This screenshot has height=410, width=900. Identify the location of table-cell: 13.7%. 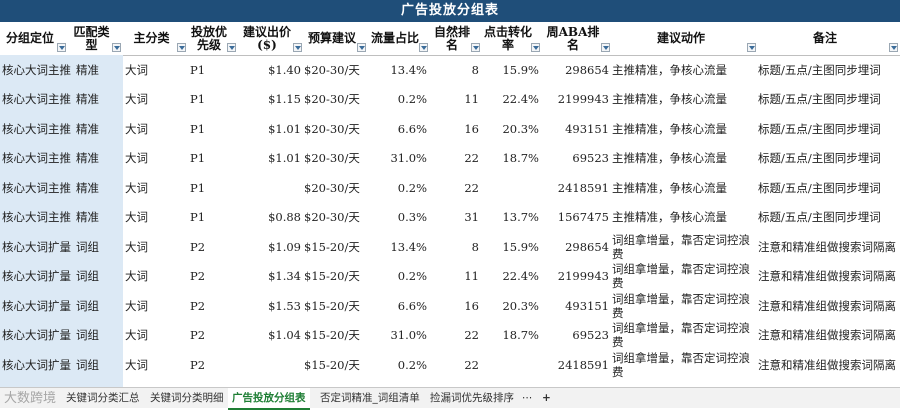
(512, 218).